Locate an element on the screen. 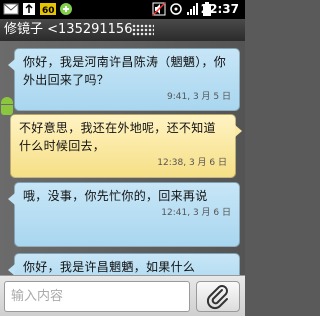 The width and height of the screenshot is (320, 316). mute-icon is located at coordinates (159, 9).